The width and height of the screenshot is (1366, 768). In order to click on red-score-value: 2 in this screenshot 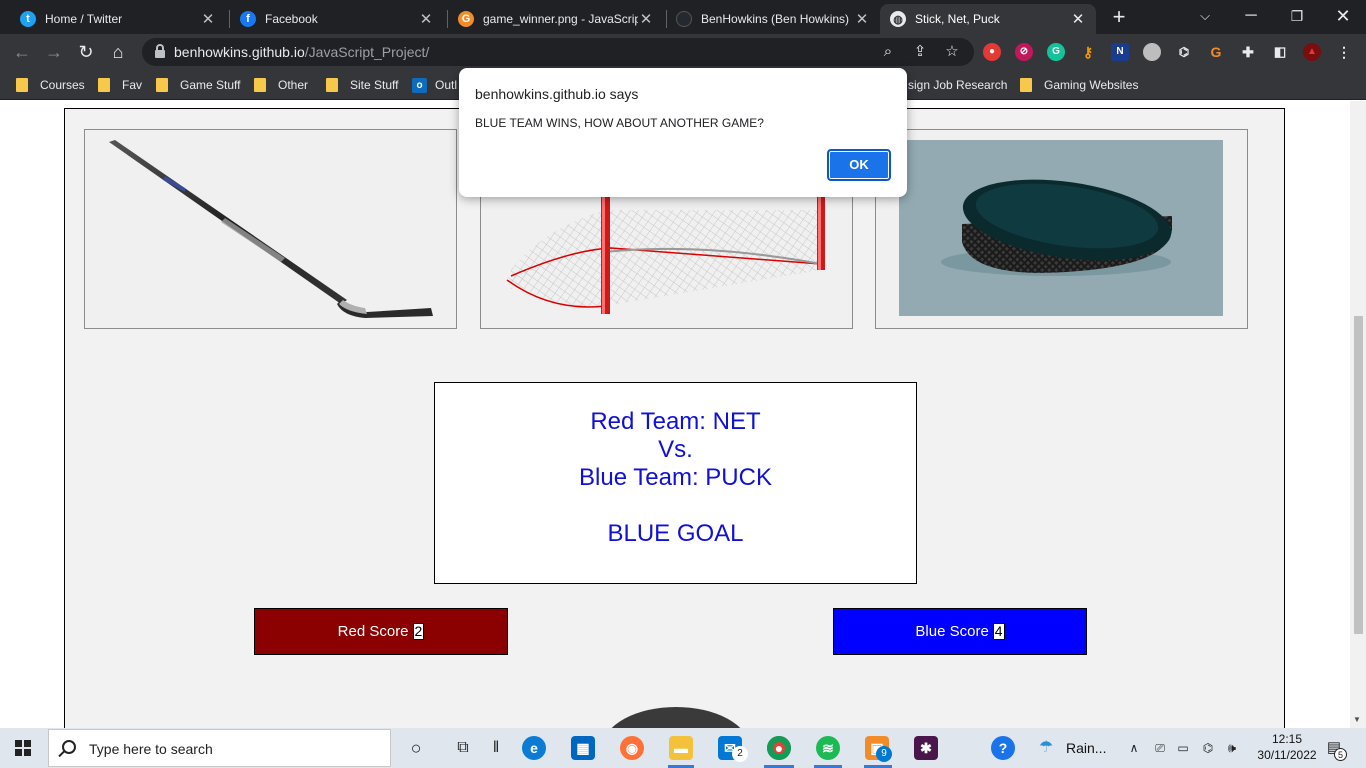, I will do `click(418, 631)`.